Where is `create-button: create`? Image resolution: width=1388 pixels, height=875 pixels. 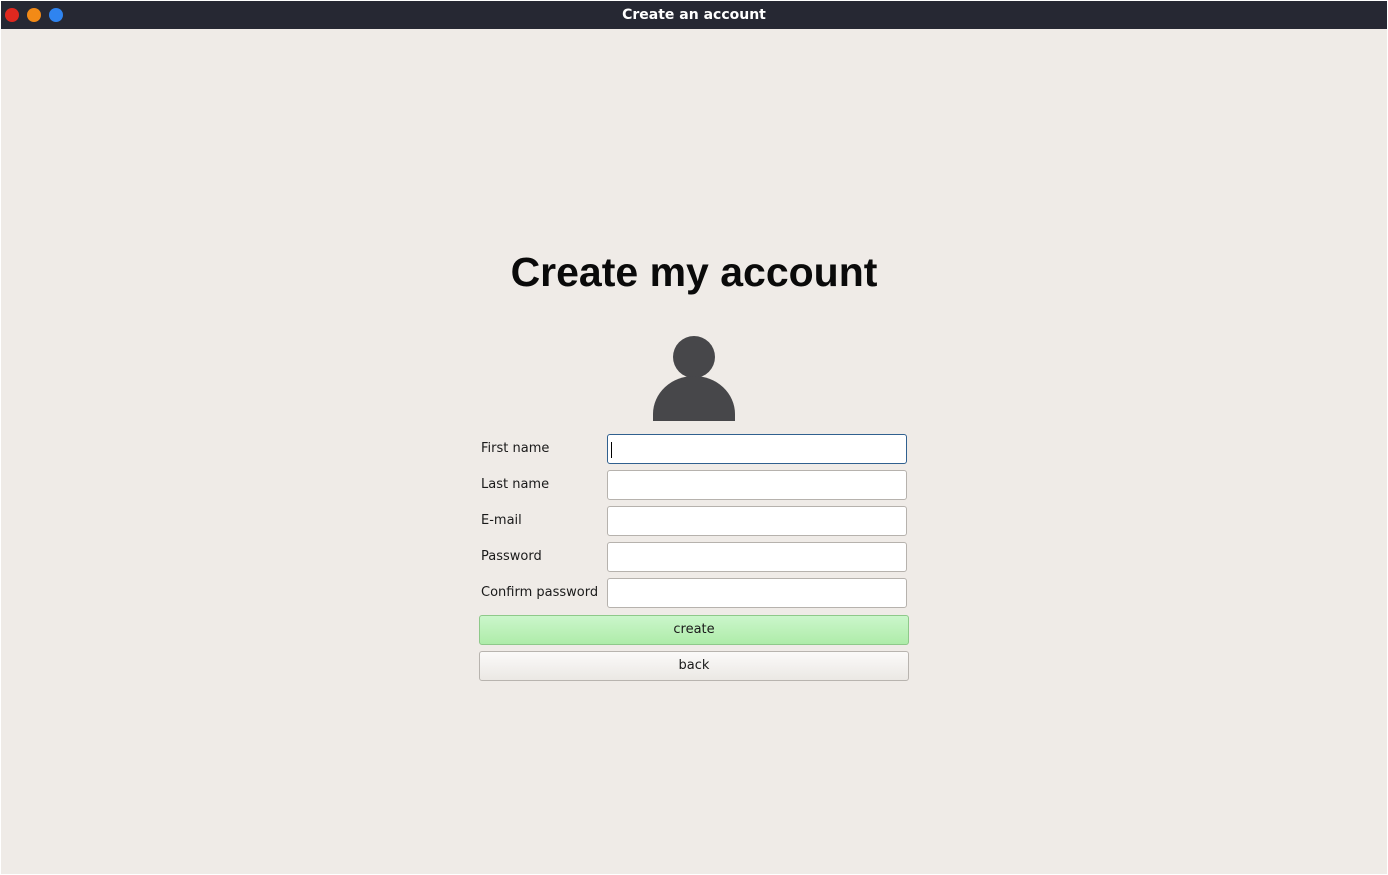 create-button: create is located at coordinates (694, 630).